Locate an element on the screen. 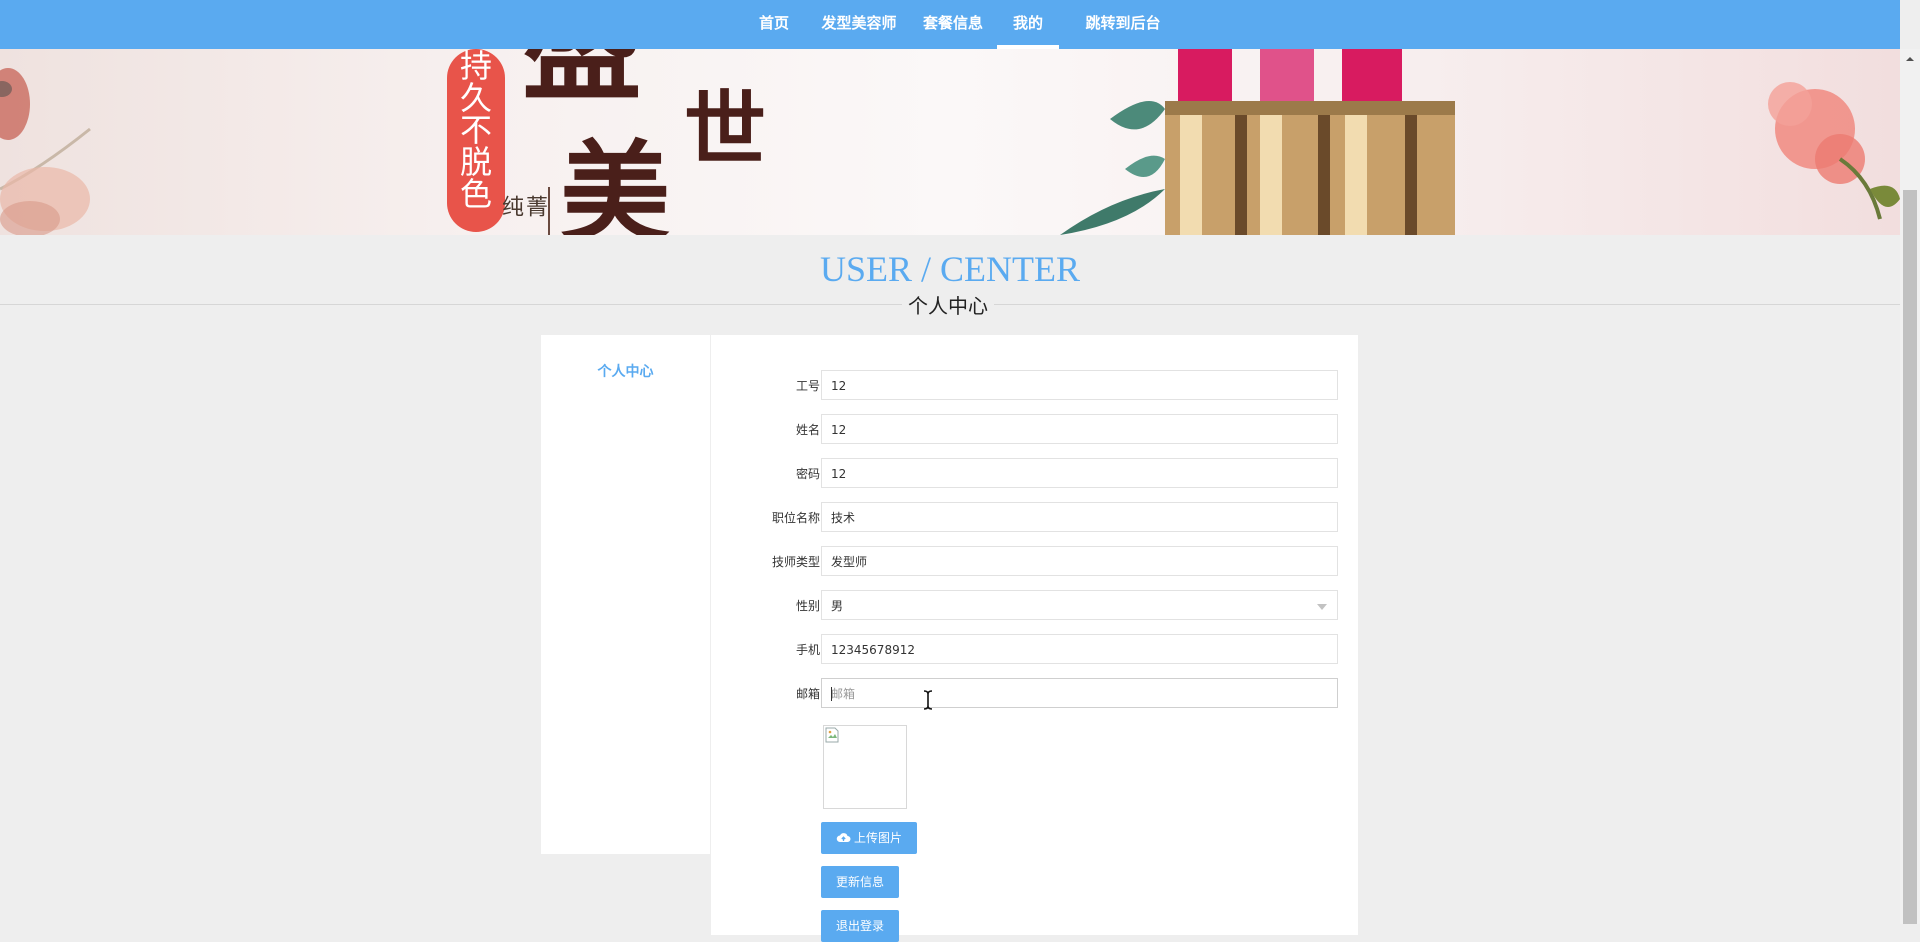 The width and height of the screenshot is (1920, 942). text-caret is located at coordinates (831, 694).